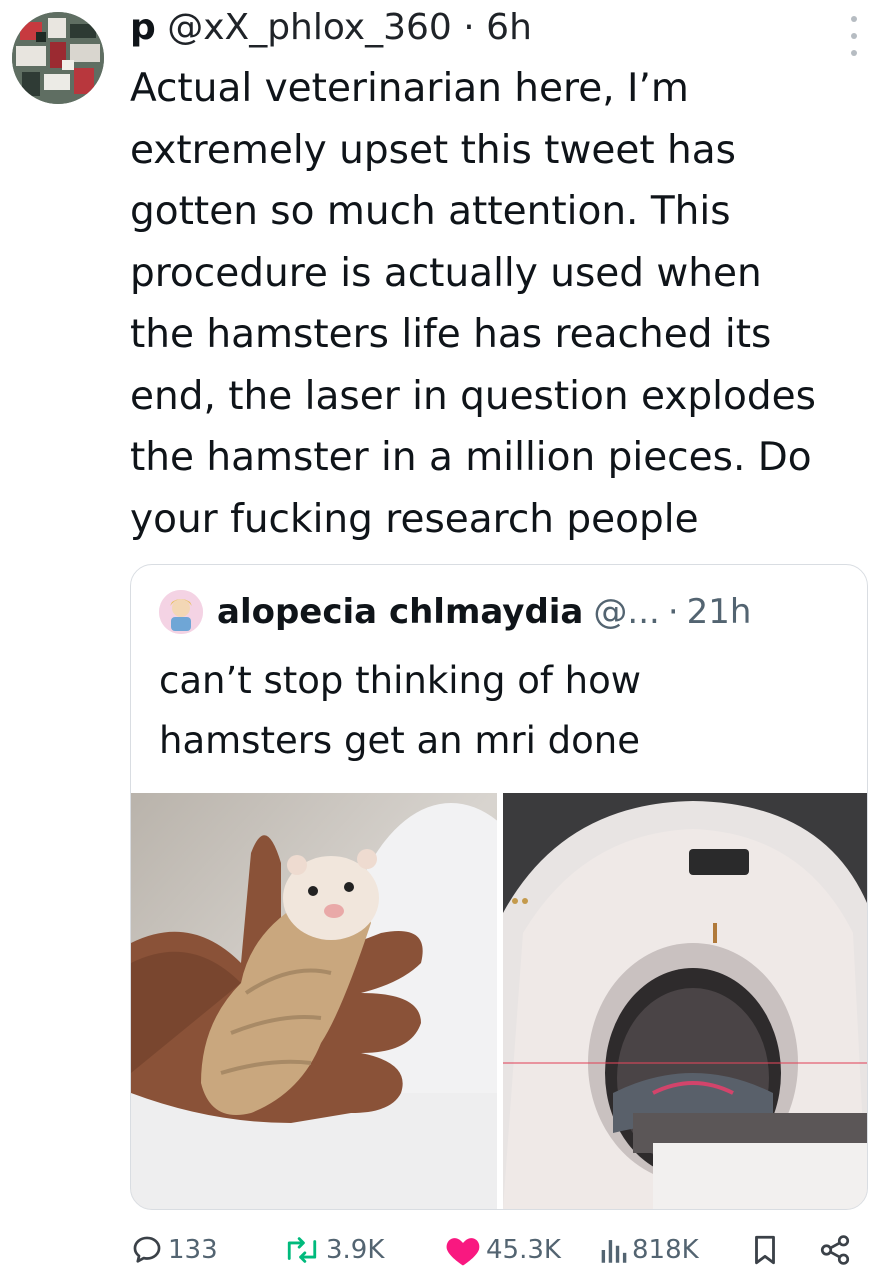 Image resolution: width=878 pixels, height=1280 pixels. I want to click on tweet-timestamp: 6h, so click(509, 27).